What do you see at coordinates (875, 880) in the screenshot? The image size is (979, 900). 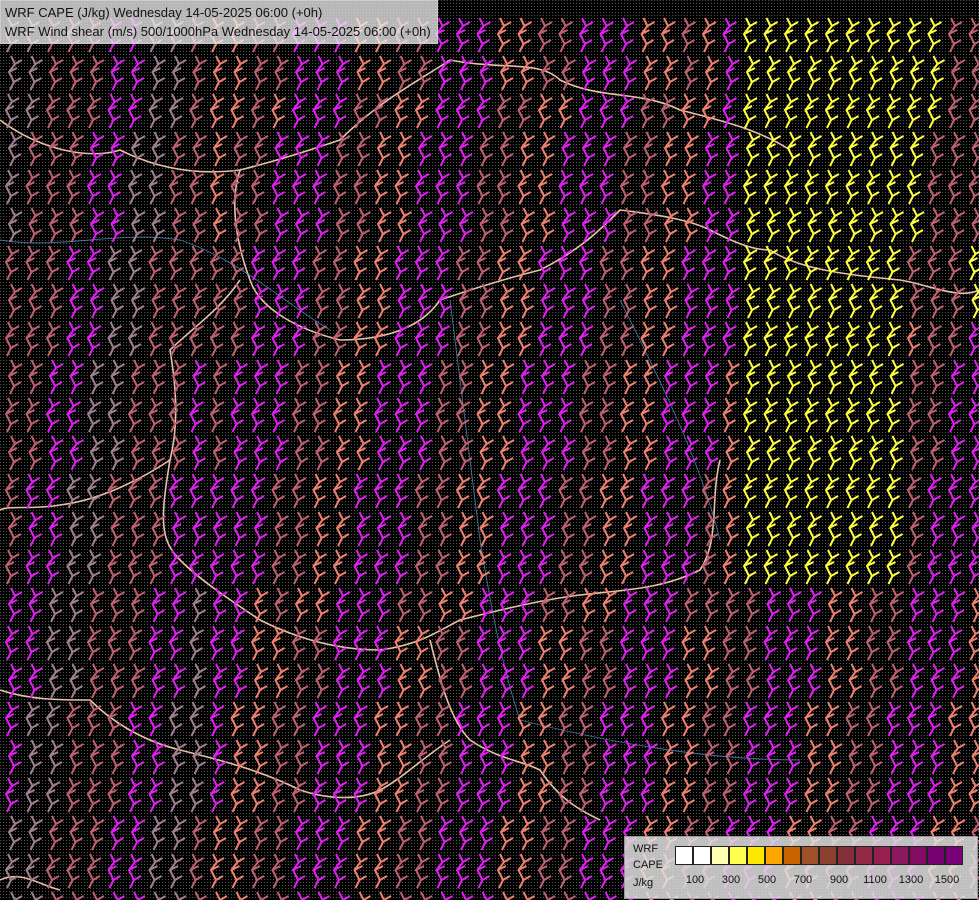 I see `legend-tick: 1100` at bounding box center [875, 880].